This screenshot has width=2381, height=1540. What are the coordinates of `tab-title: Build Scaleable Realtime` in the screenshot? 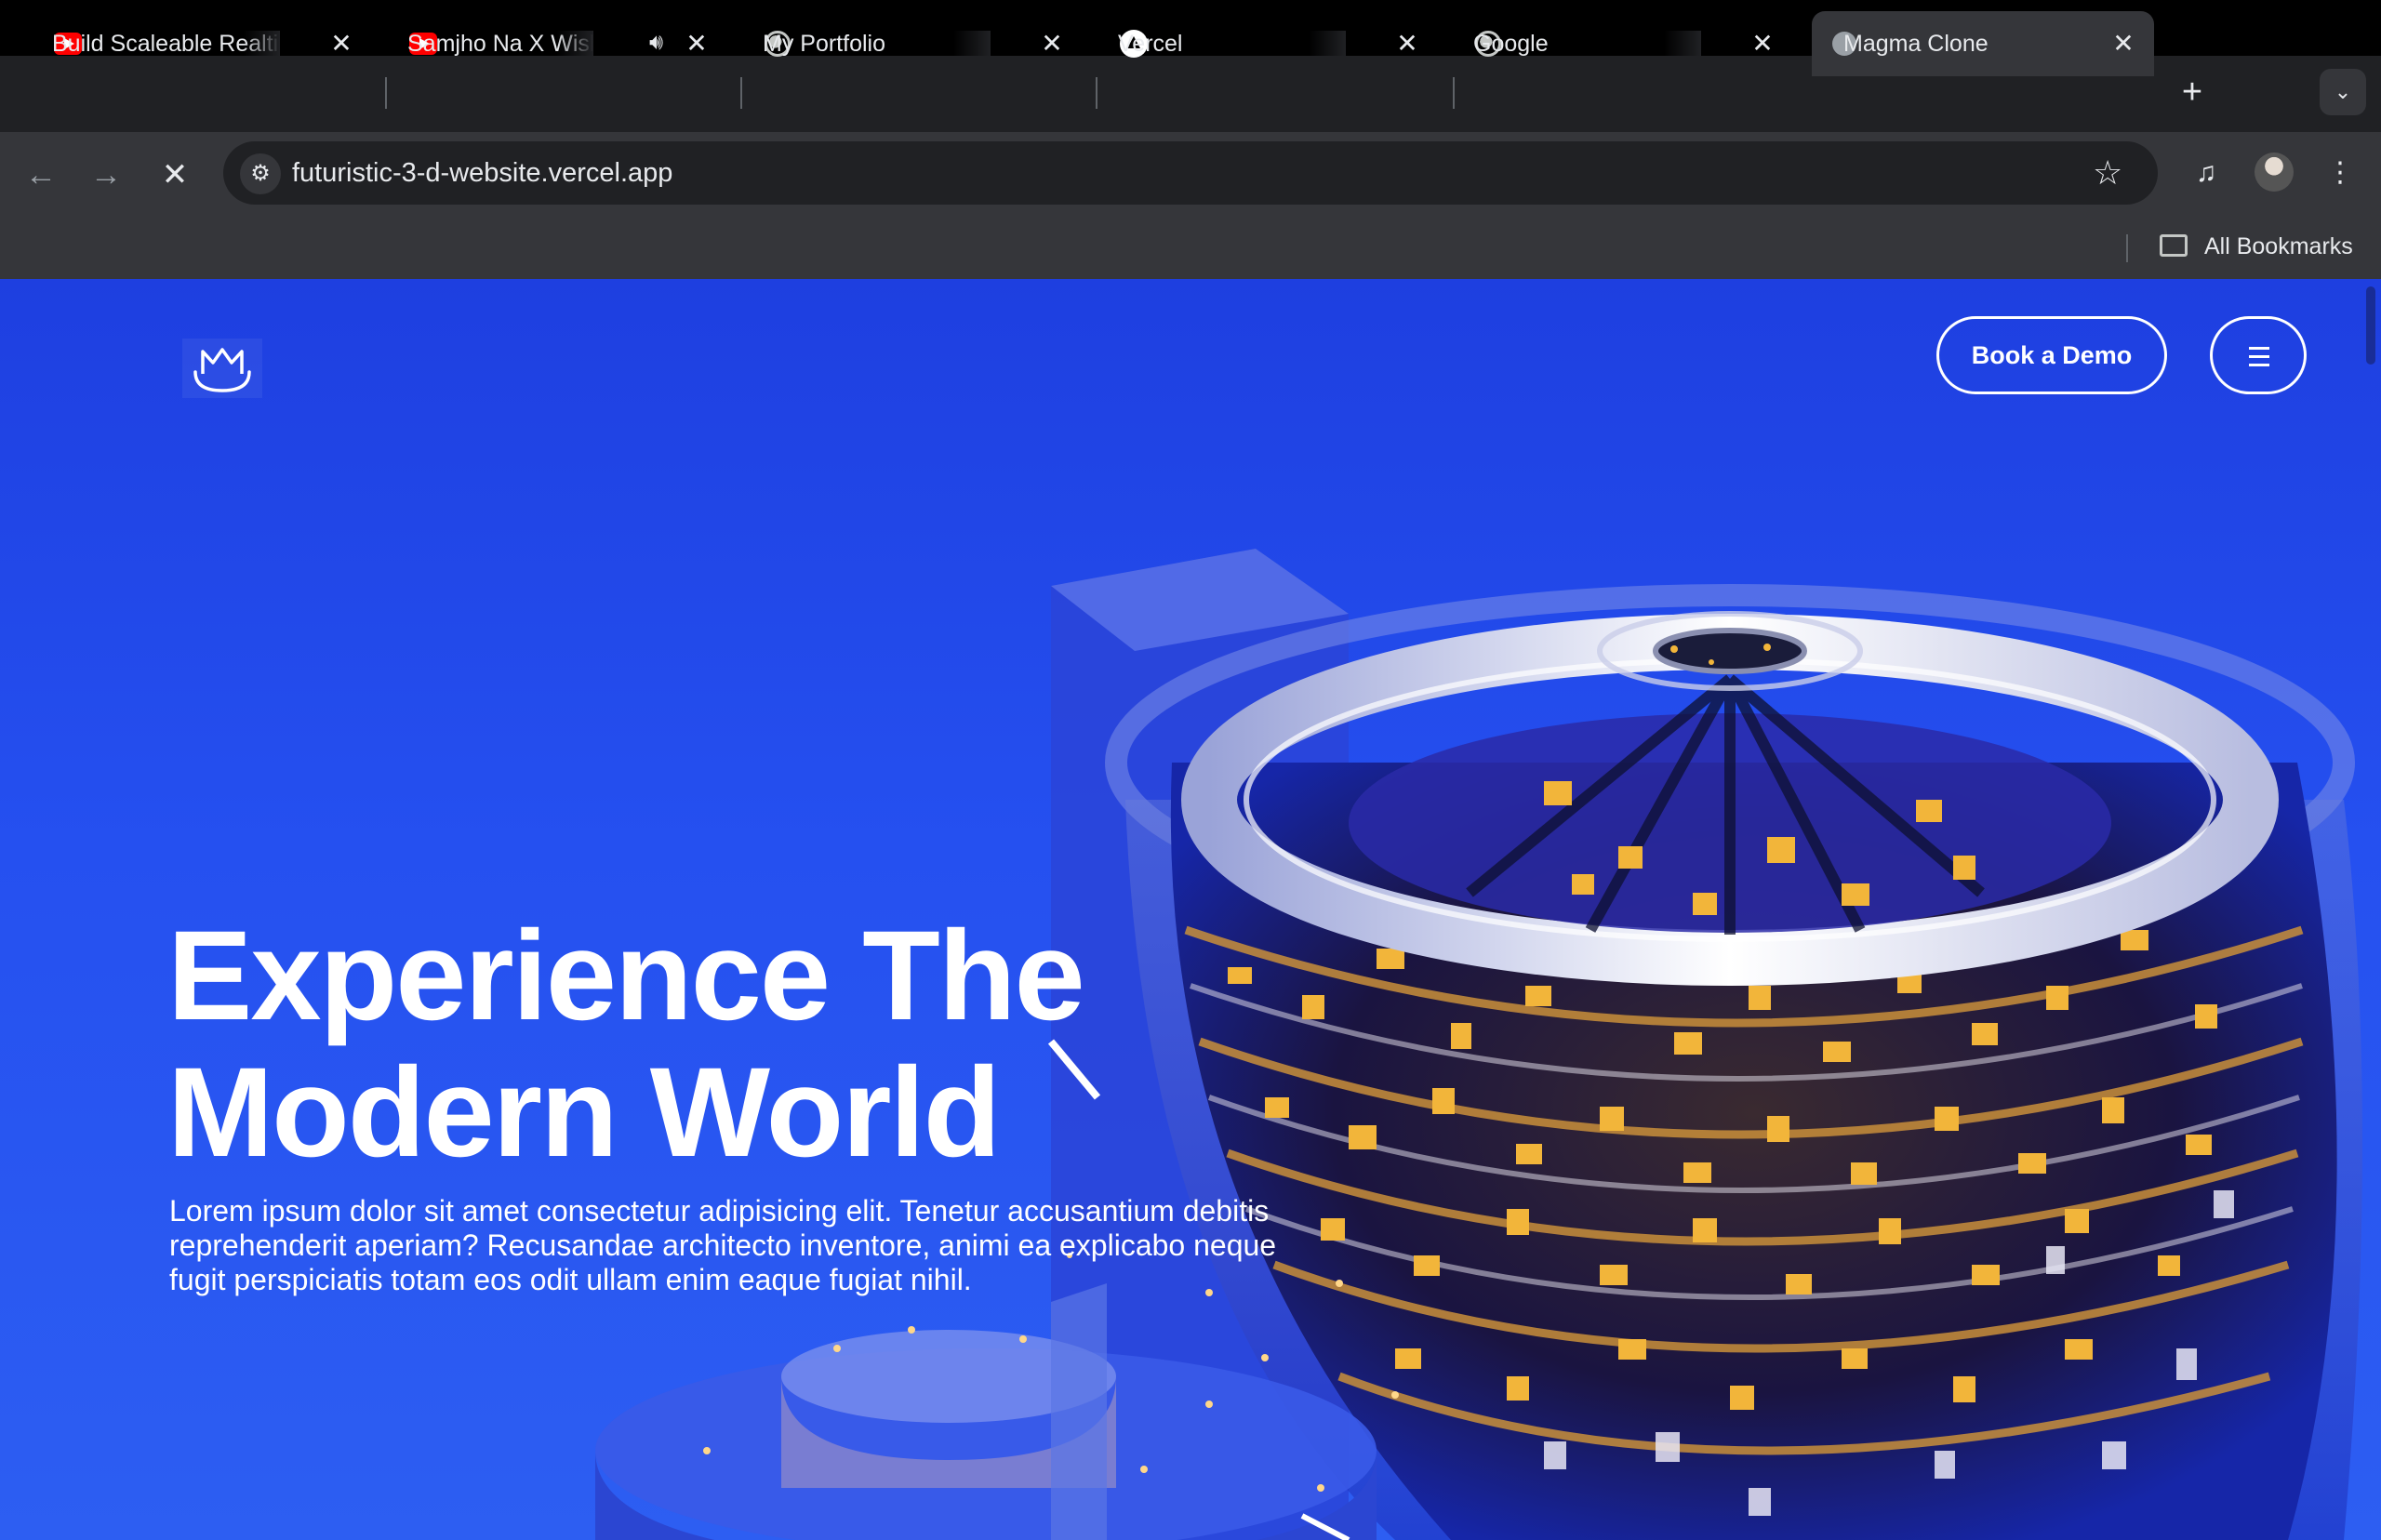 It's located at (166, 44).